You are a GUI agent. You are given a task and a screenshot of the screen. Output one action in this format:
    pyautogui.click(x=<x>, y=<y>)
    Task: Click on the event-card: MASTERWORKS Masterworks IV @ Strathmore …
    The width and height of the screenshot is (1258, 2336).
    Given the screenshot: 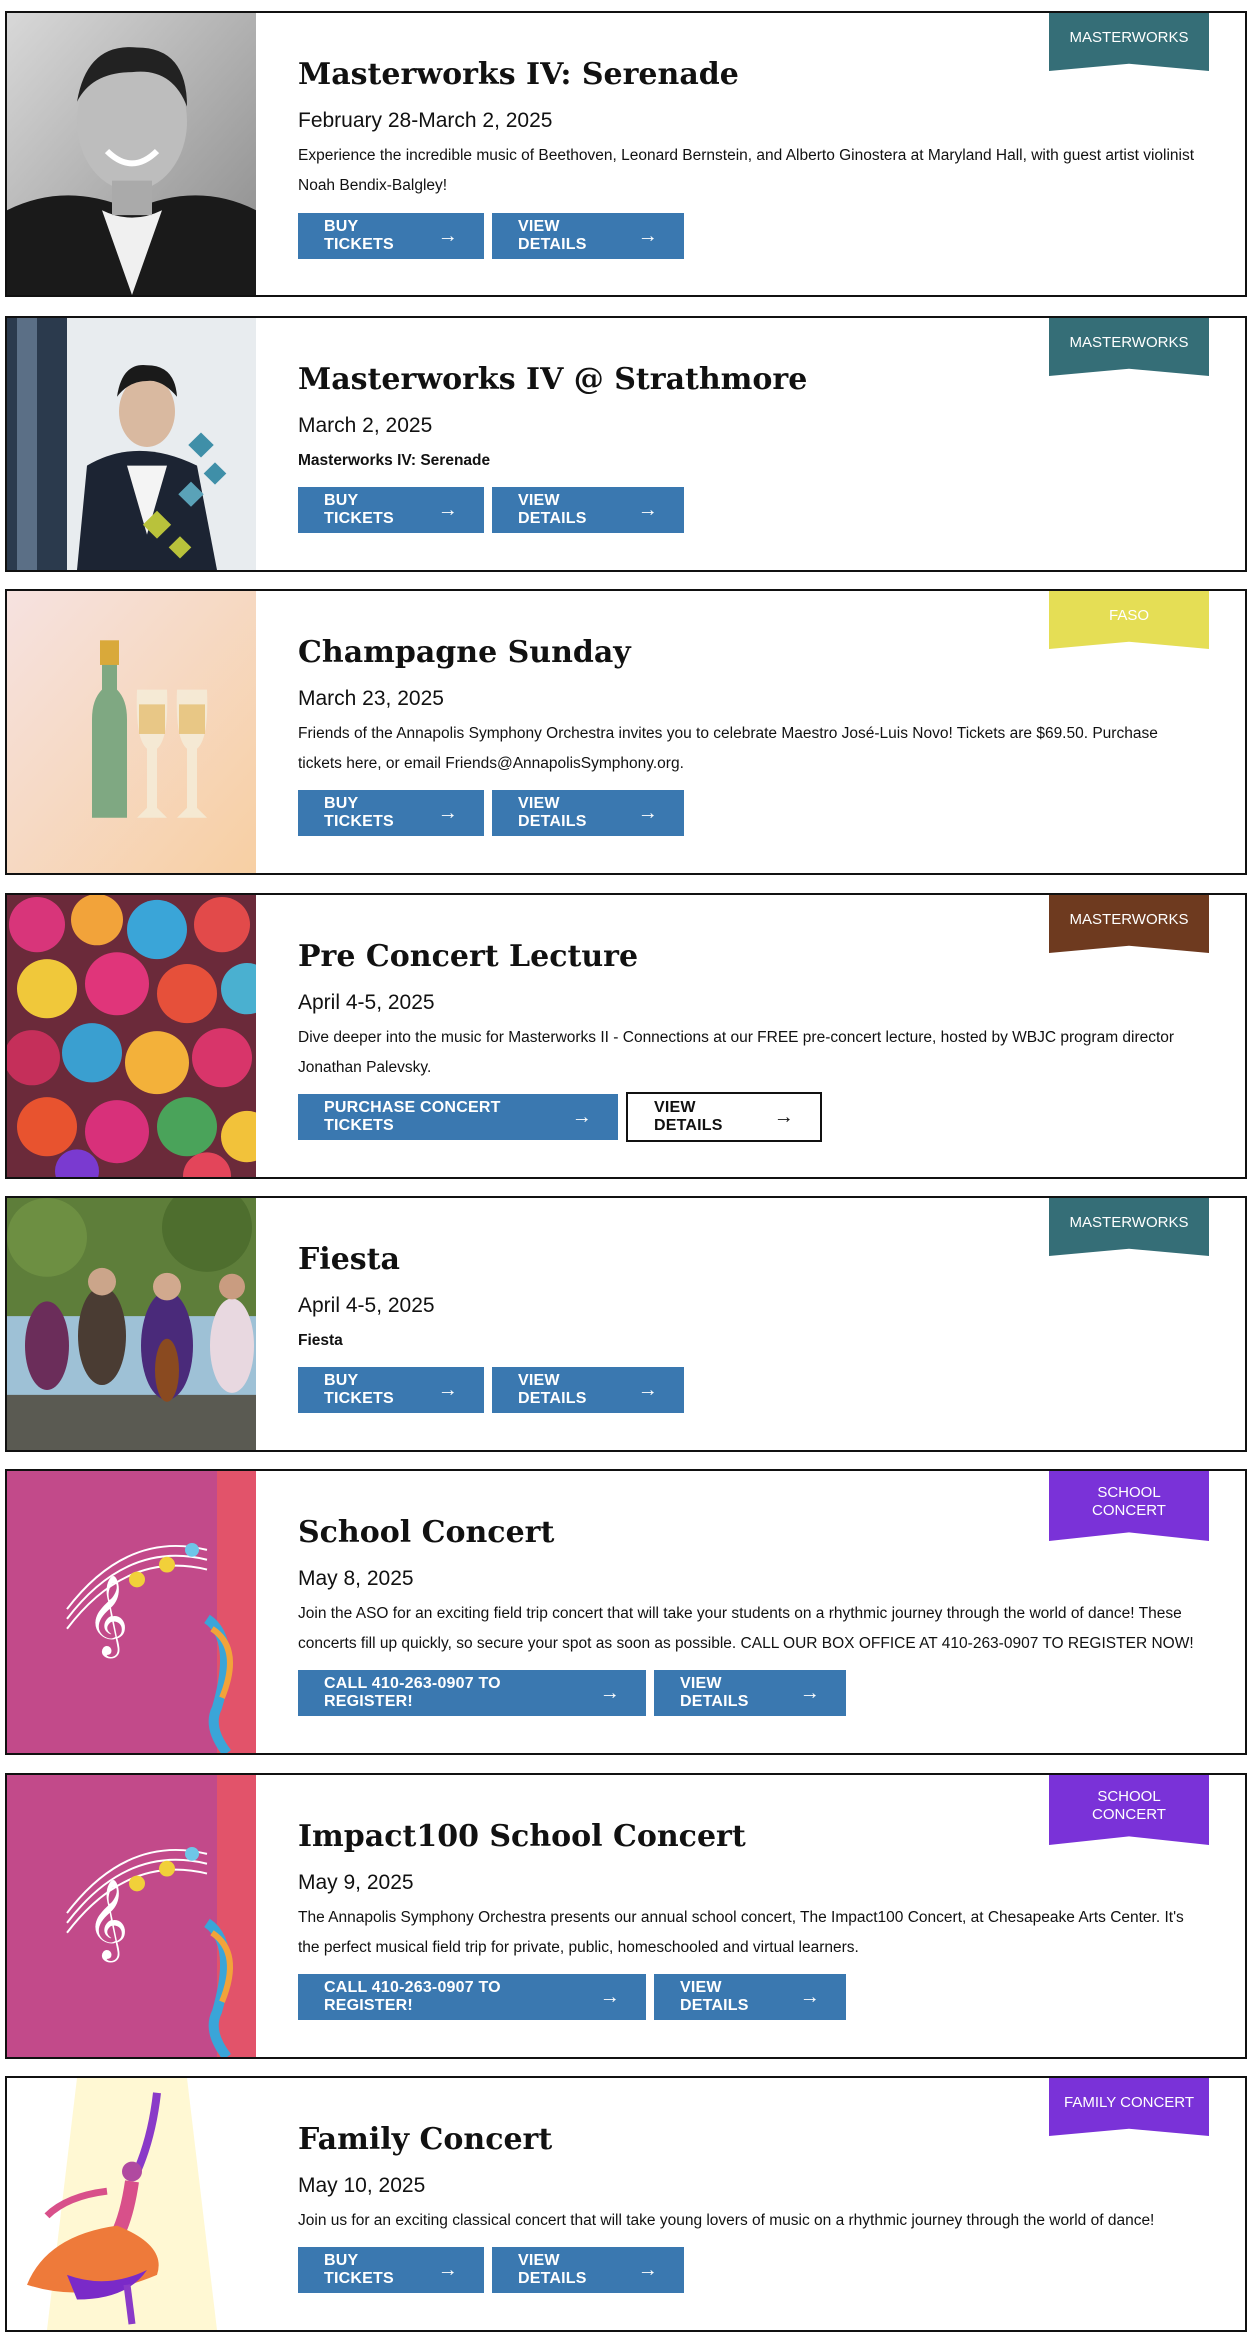 What is the action you would take?
    pyautogui.click(x=626, y=444)
    